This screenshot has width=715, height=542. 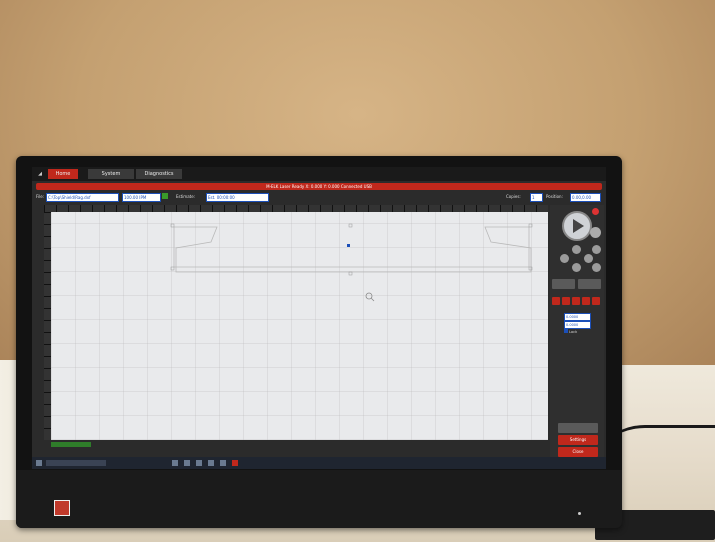 I want to click on handle-tl, so click(x=172, y=225).